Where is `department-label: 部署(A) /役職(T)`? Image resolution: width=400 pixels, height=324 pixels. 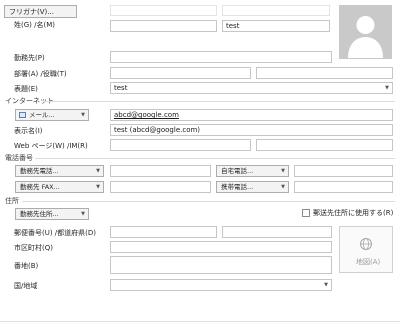 department-label: 部署(A) /役職(T) is located at coordinates (40, 74).